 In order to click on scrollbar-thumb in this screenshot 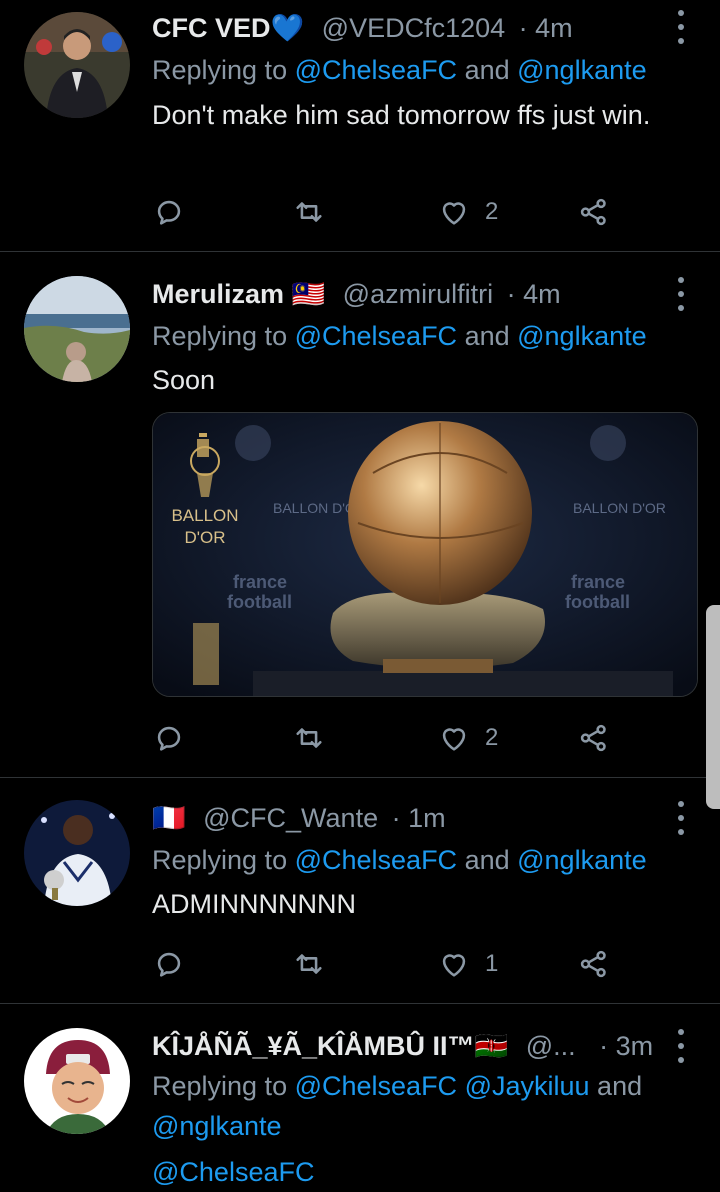, I will do `click(713, 707)`.